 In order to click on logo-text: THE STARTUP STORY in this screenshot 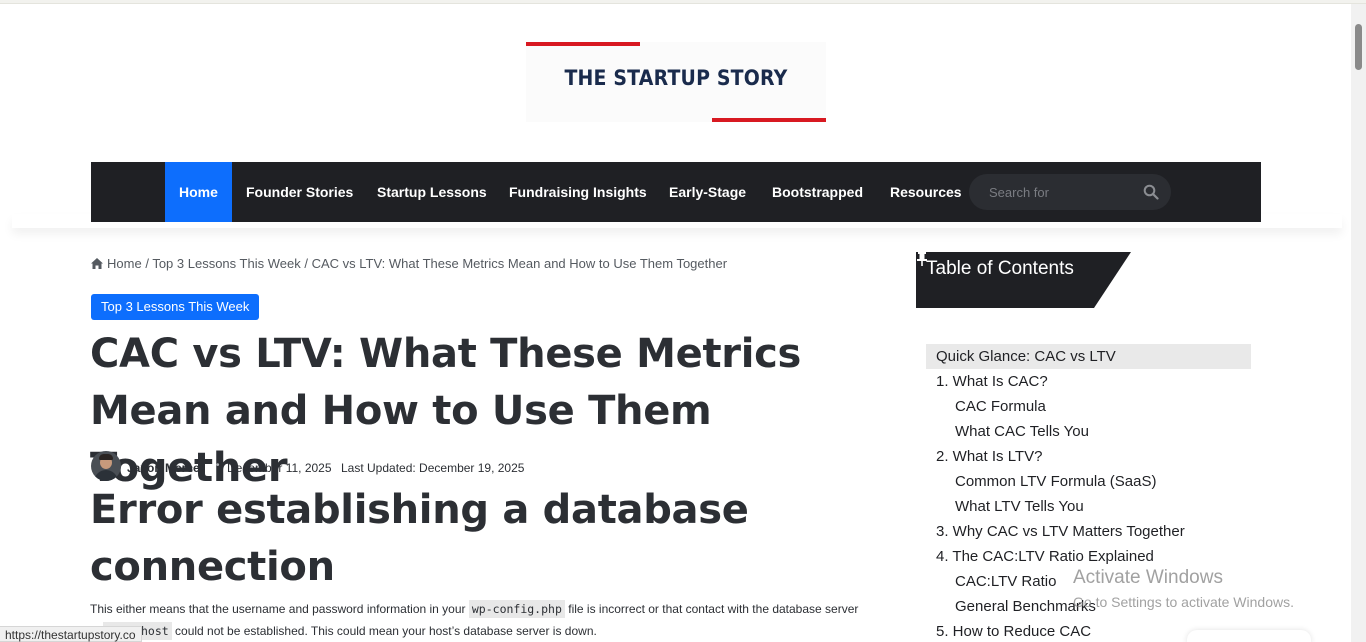, I will do `click(676, 78)`.